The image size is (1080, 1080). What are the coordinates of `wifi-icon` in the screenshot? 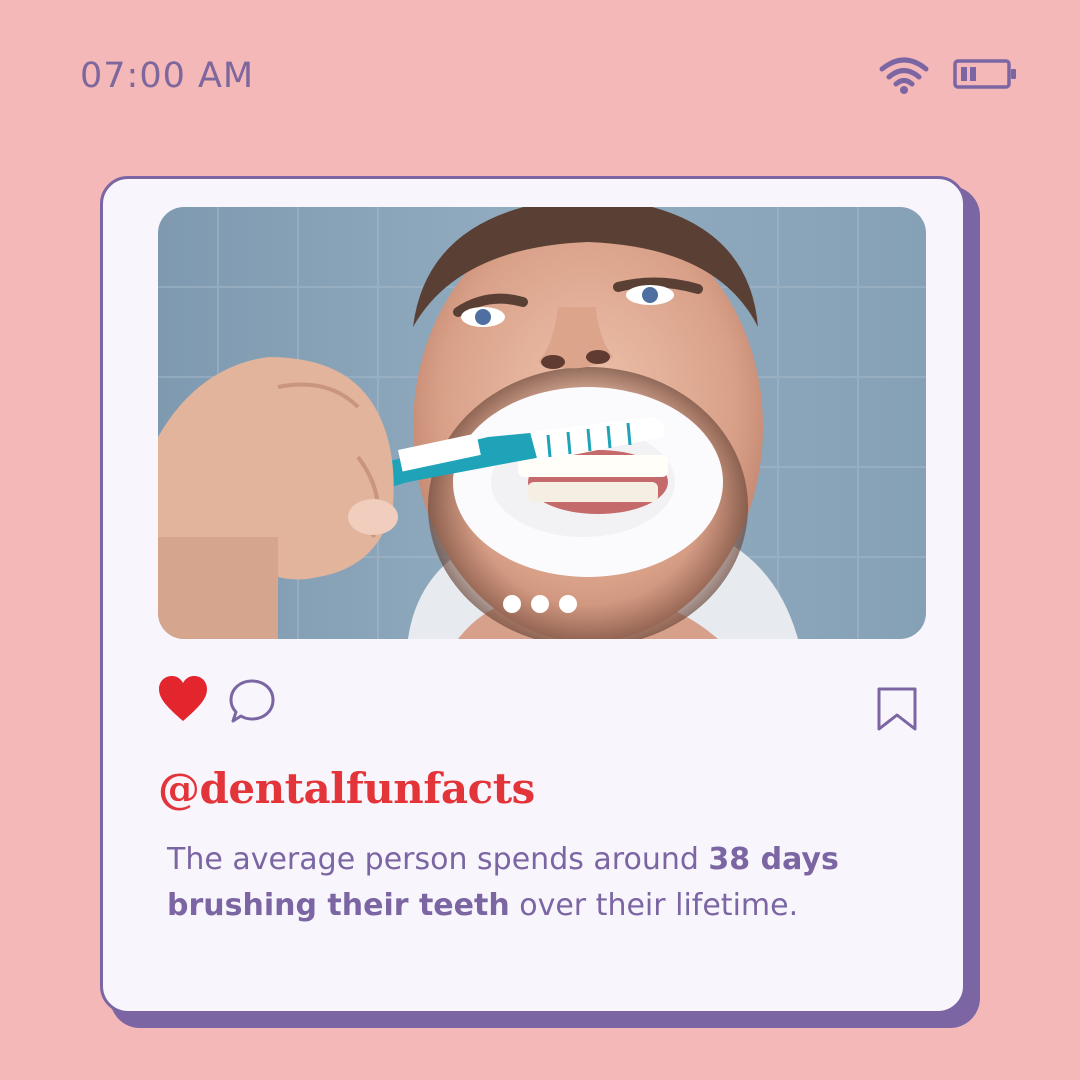 It's located at (904, 75).